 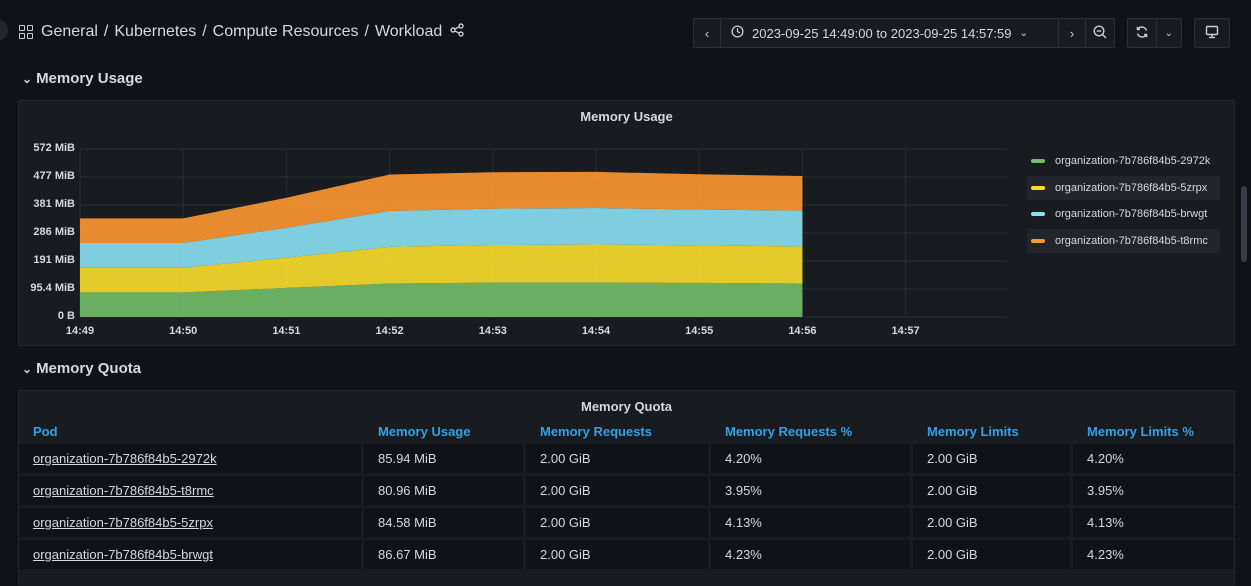 I want to click on row-header-memory-usage: ⌄ Memory Usage, so click(x=82, y=78).